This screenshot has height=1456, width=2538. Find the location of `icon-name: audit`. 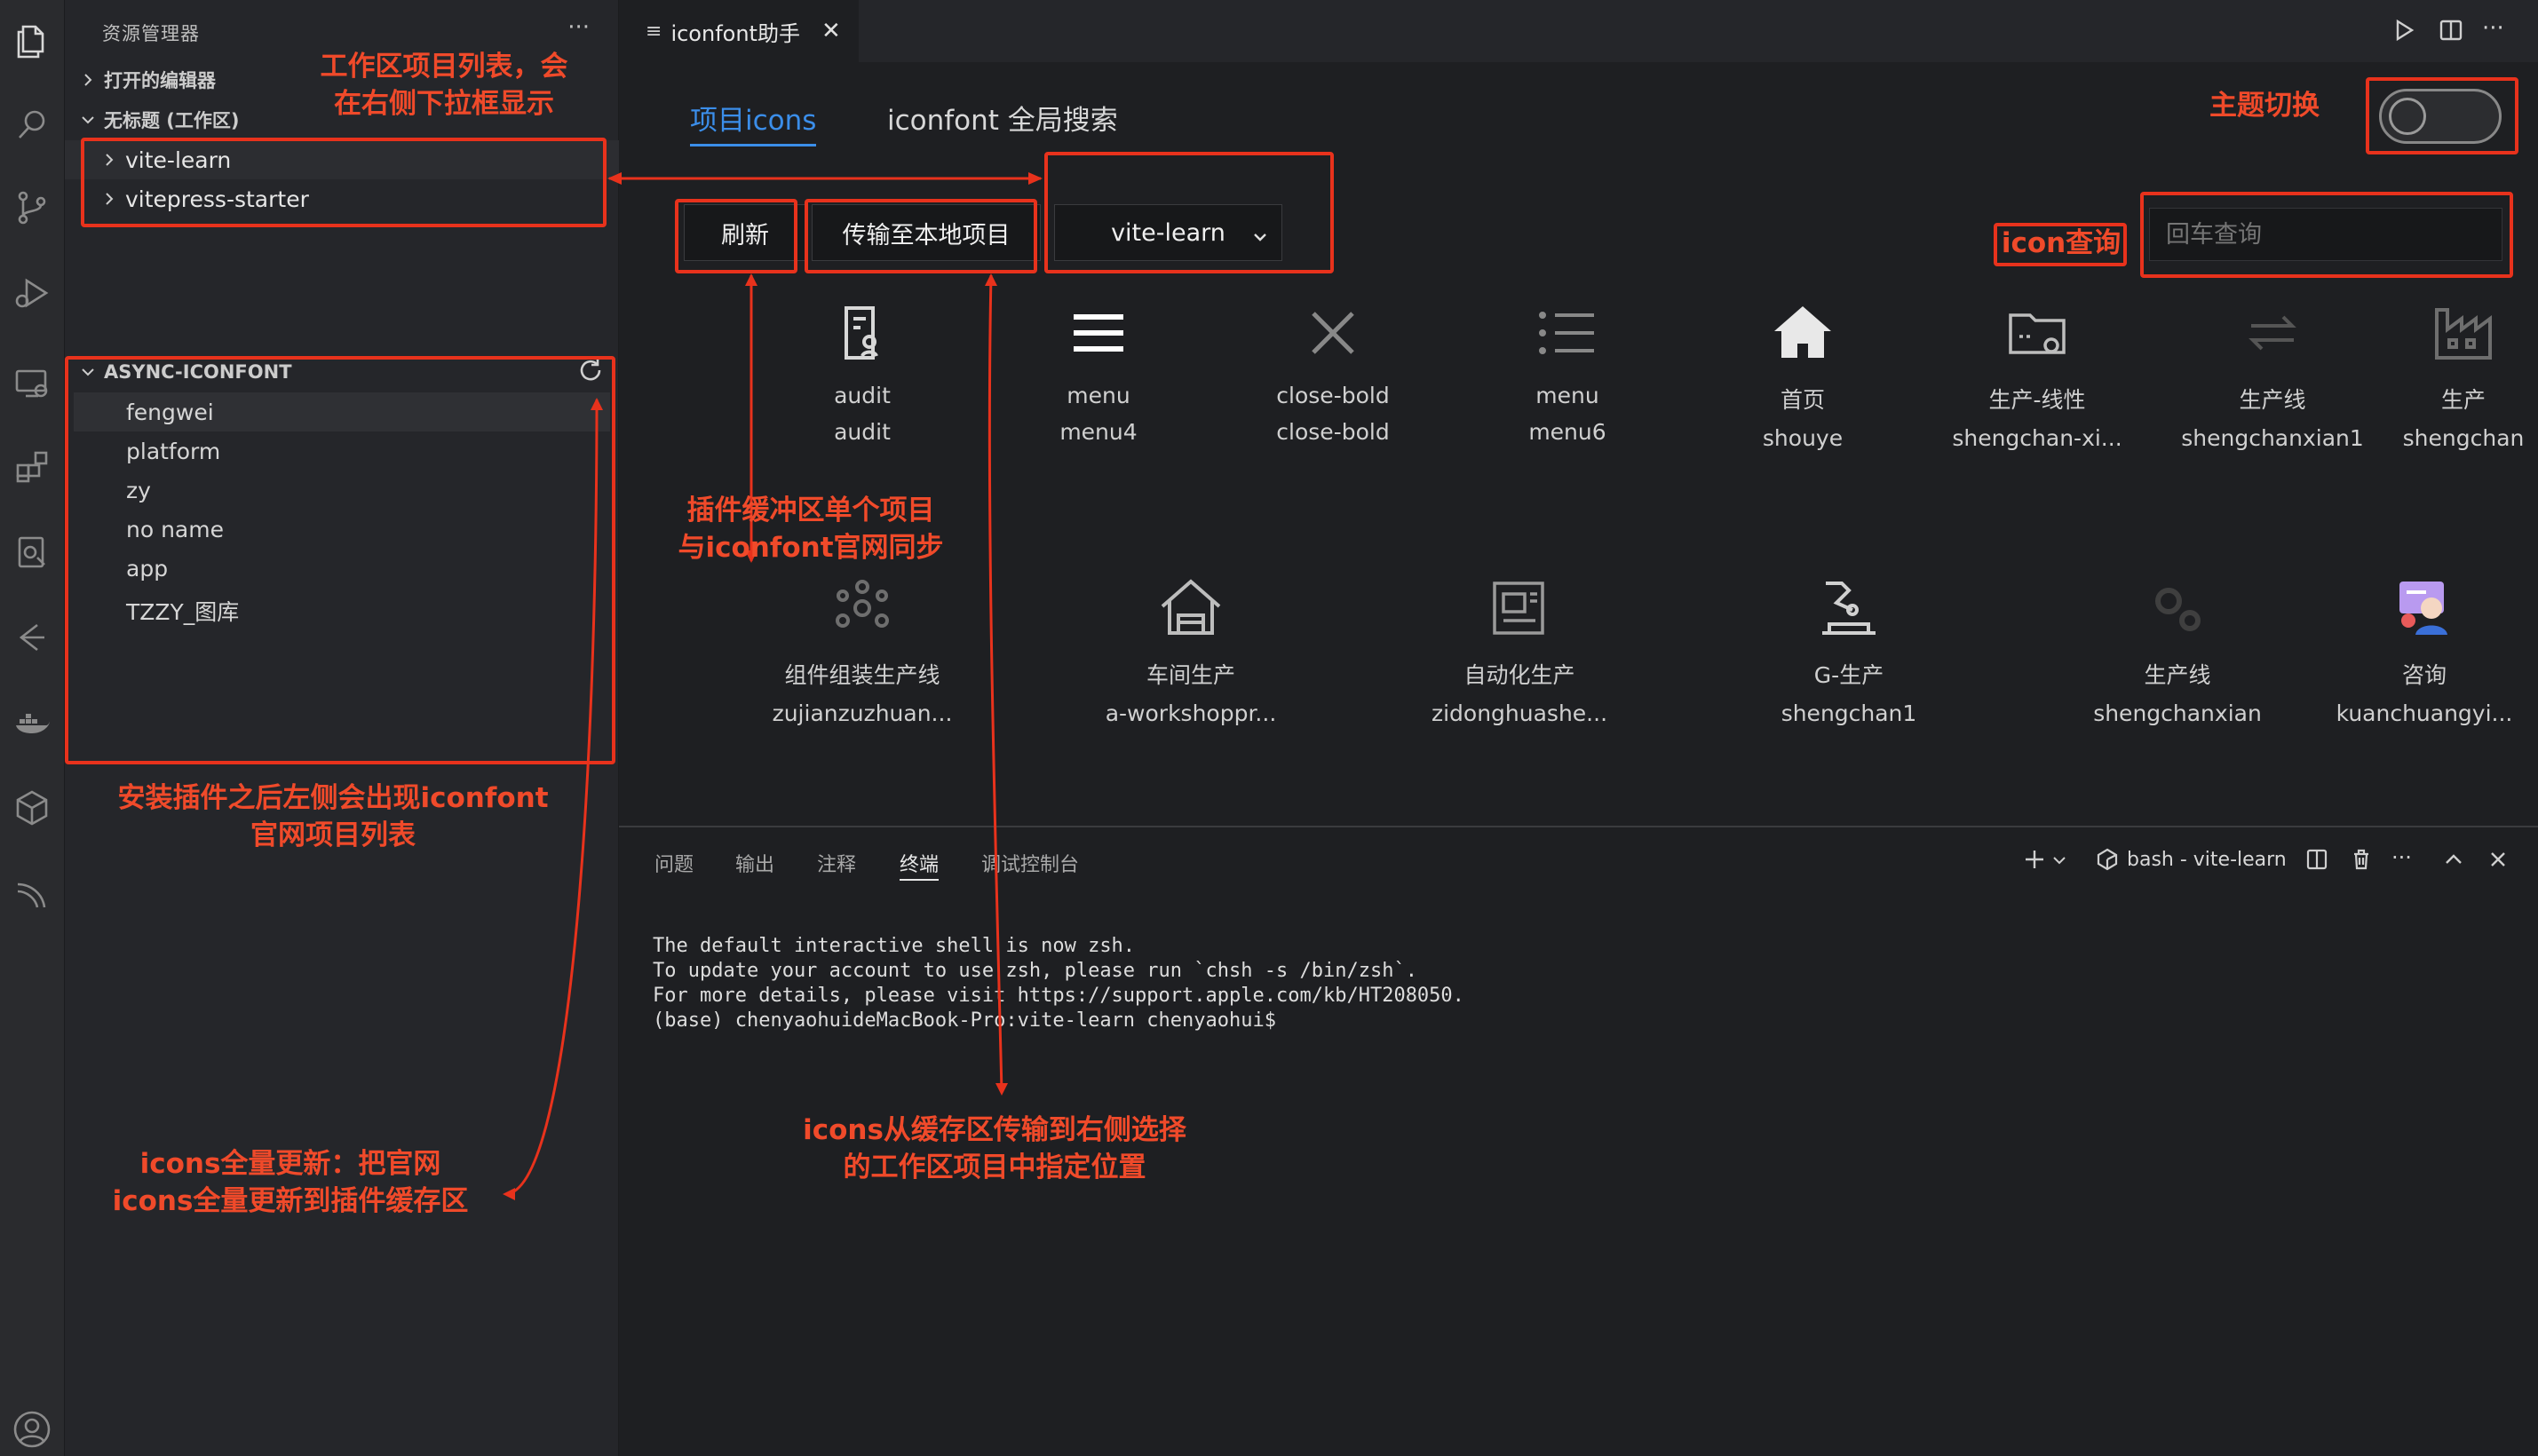

icon-name: audit is located at coordinates (862, 395).